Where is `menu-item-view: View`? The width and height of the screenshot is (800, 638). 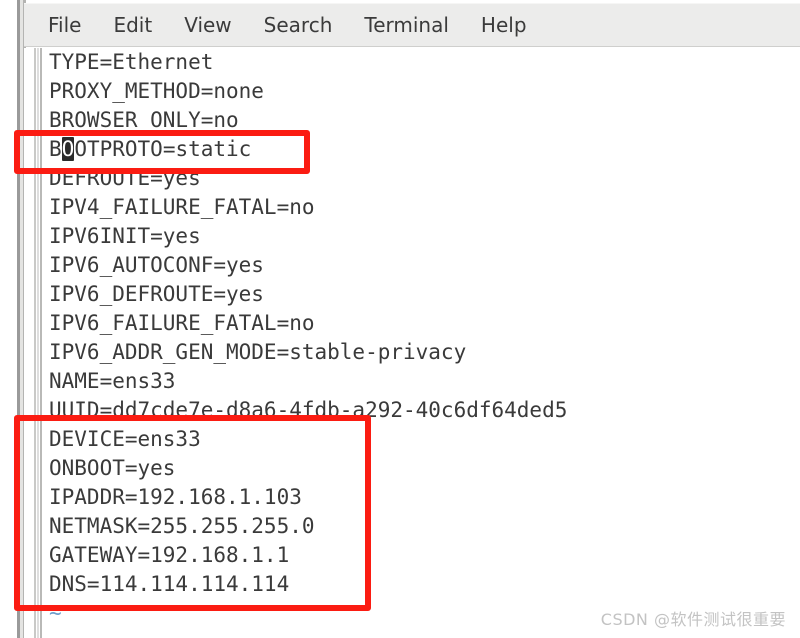 menu-item-view: View is located at coordinates (207, 25).